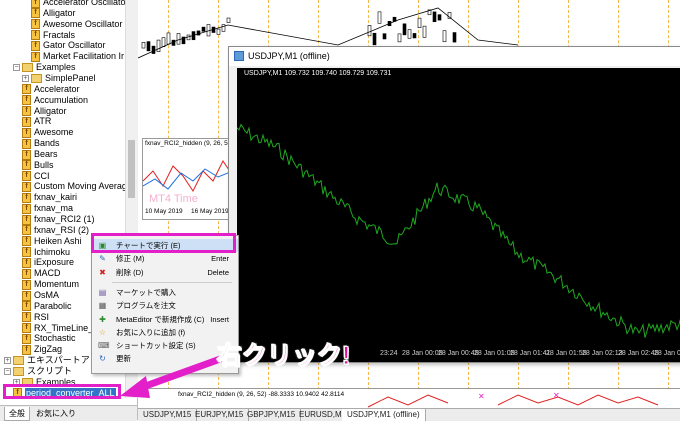  What do you see at coordinates (54, 208) in the screenshot?
I see `tree-item-label: fxnav_ma` at bounding box center [54, 208].